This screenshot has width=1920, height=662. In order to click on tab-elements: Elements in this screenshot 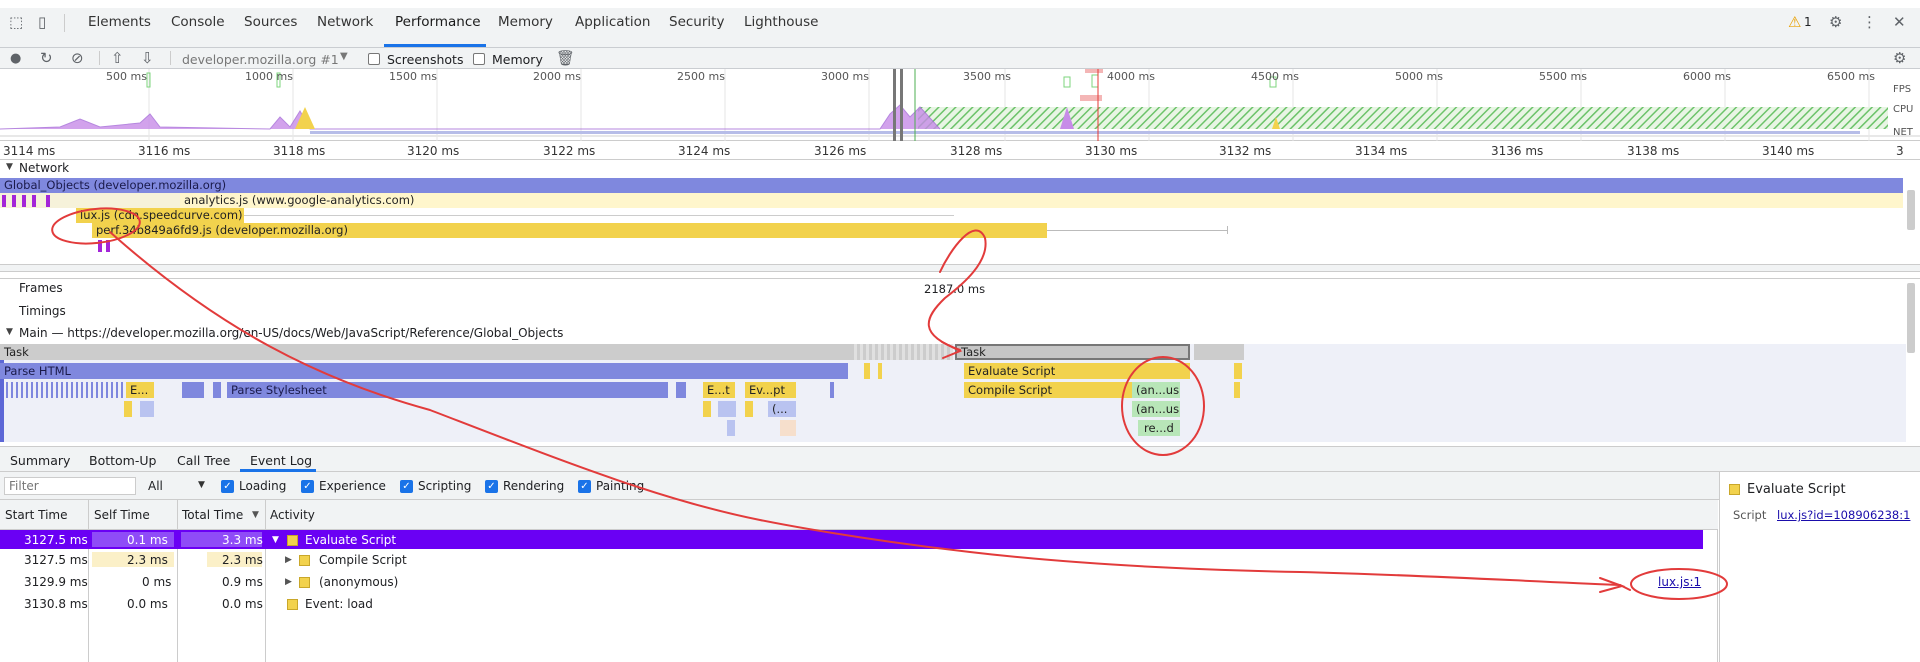, I will do `click(119, 22)`.